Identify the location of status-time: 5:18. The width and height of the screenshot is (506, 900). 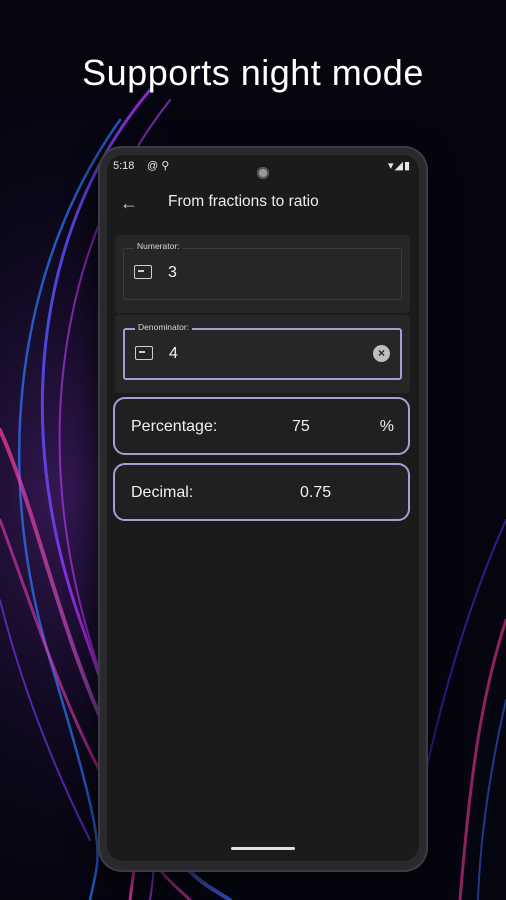
(124, 166).